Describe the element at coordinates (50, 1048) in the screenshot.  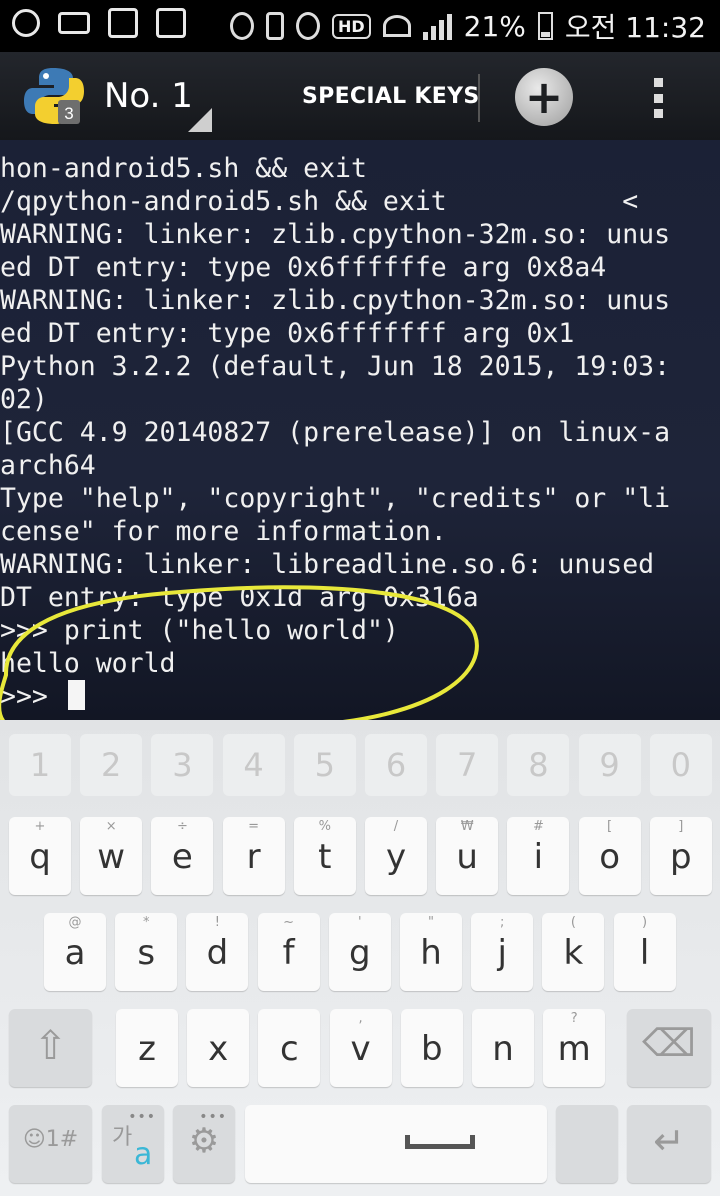
I see `shift-key: ⇧` at that location.